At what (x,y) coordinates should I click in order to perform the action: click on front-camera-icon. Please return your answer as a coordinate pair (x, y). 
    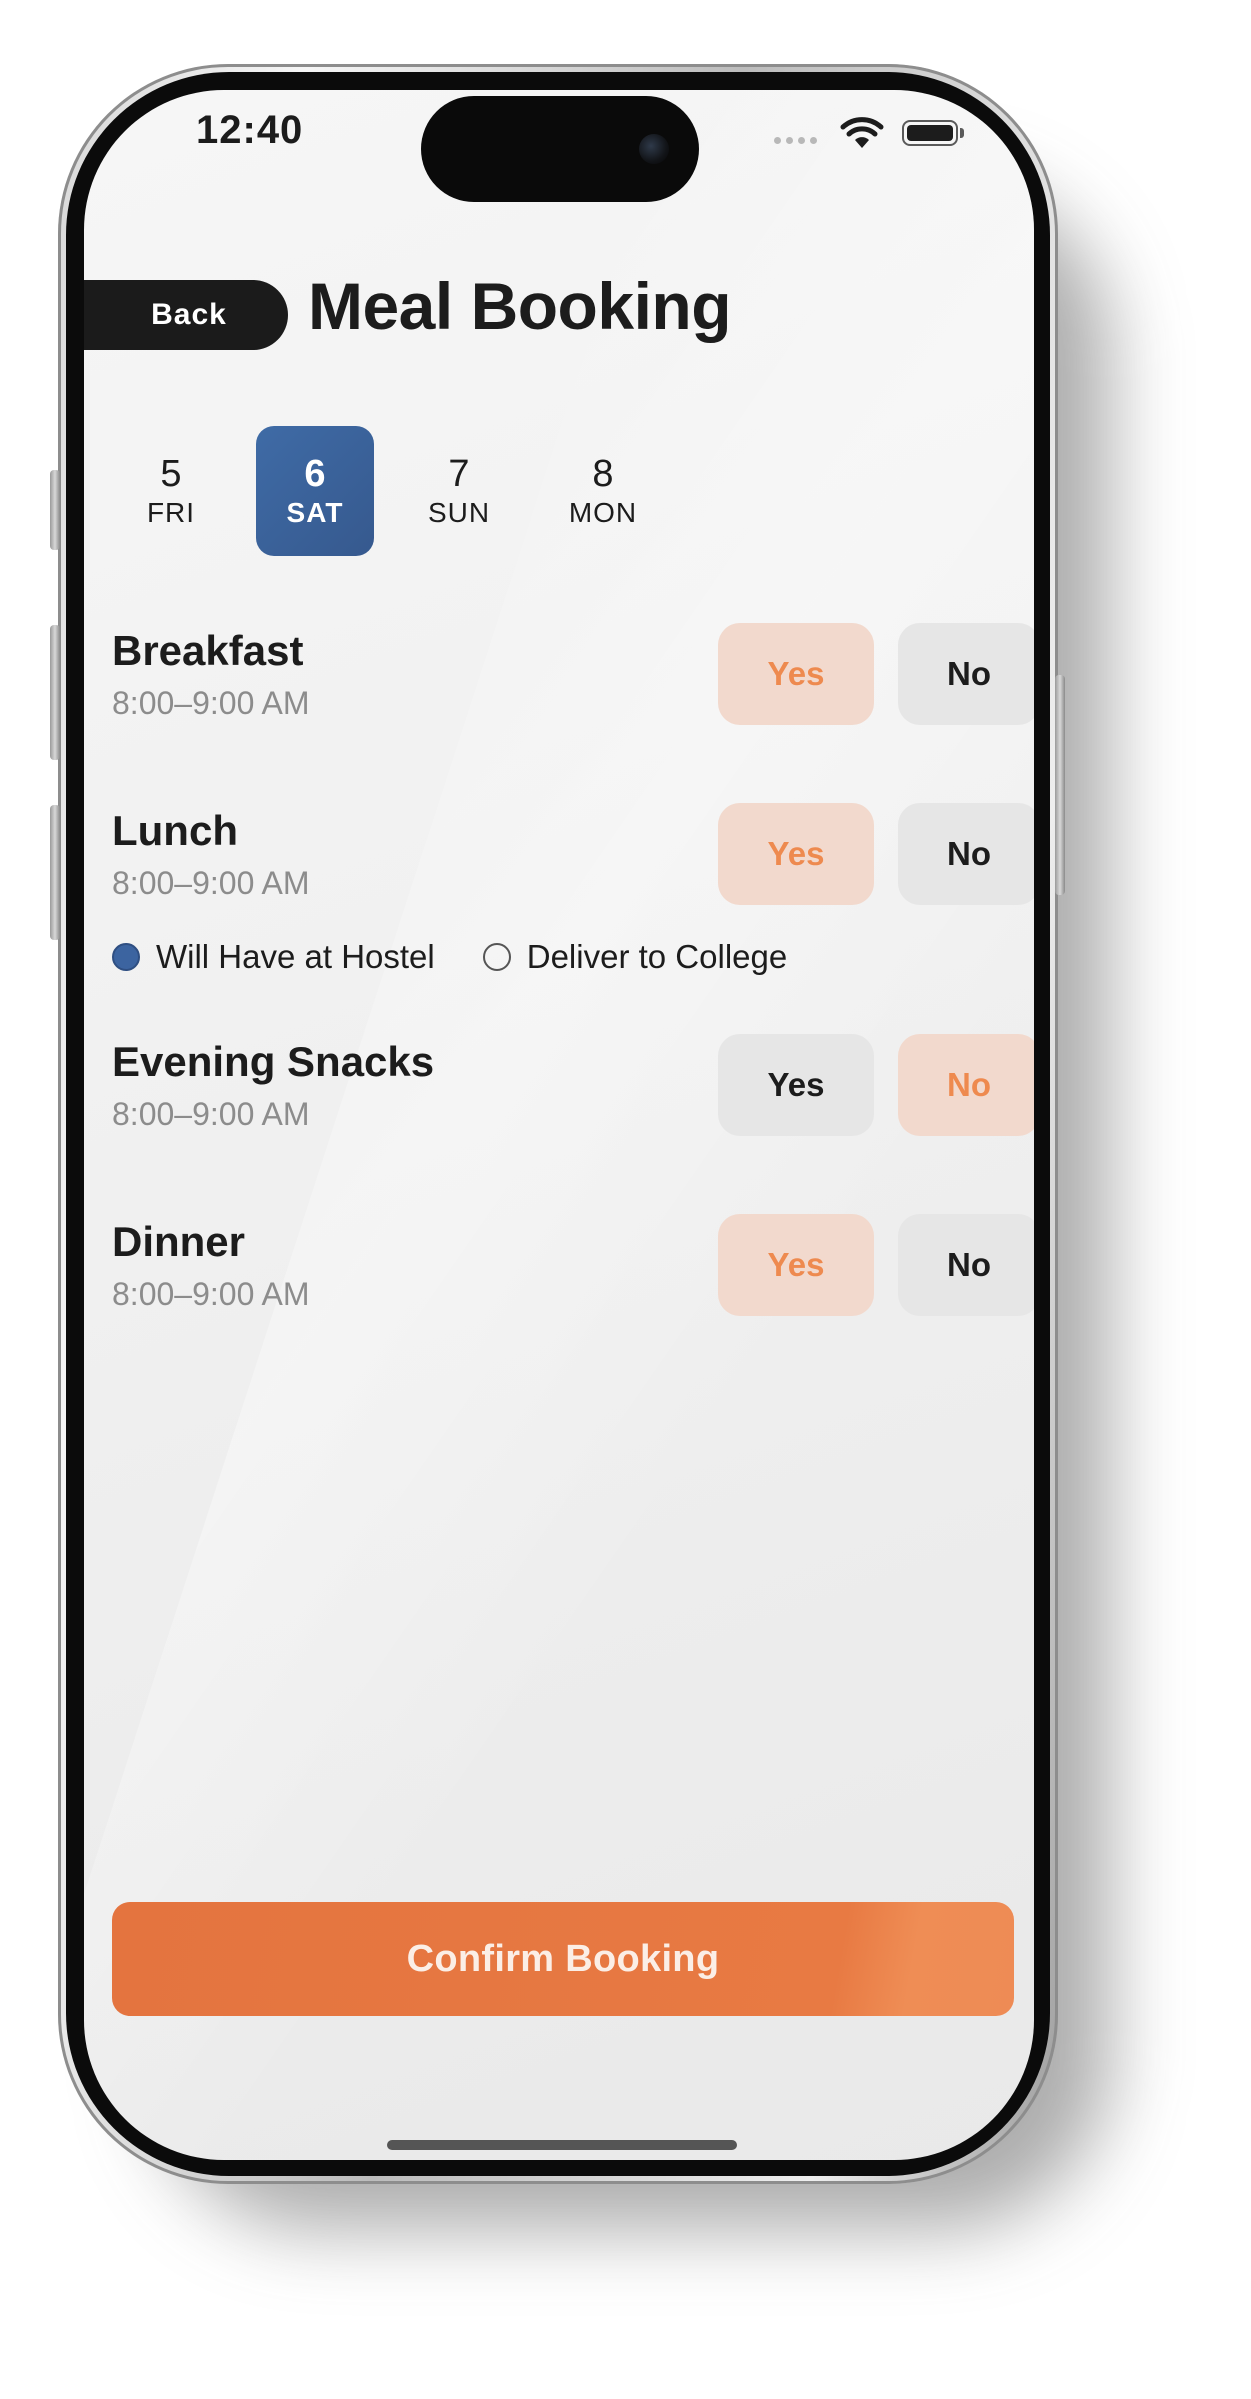
    Looking at the image, I should click on (654, 149).